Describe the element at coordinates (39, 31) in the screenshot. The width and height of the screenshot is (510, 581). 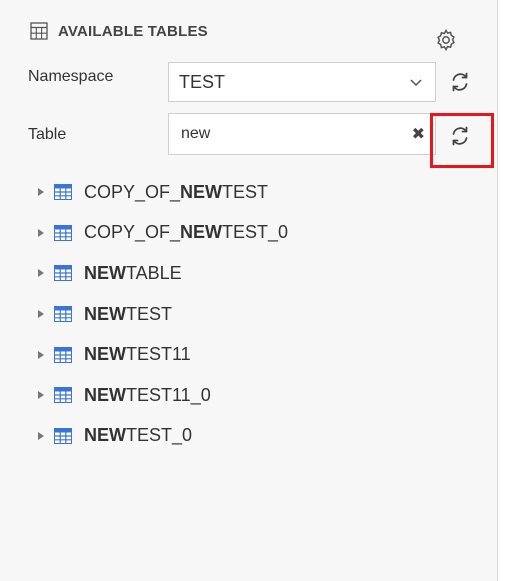
I see `table-grid-icon` at that location.